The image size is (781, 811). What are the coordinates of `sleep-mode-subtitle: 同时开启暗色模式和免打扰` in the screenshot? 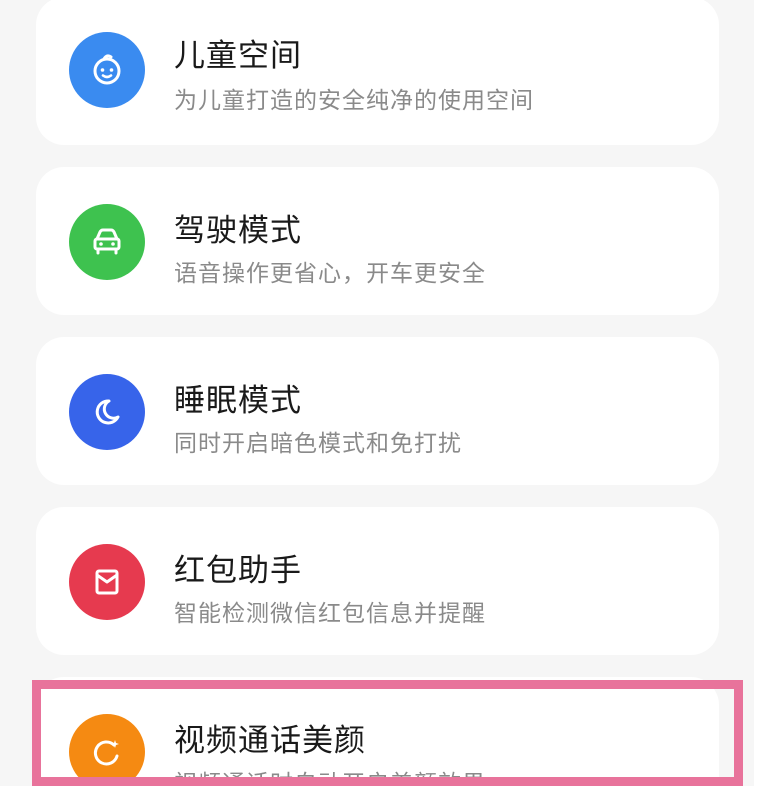 It's located at (318, 444).